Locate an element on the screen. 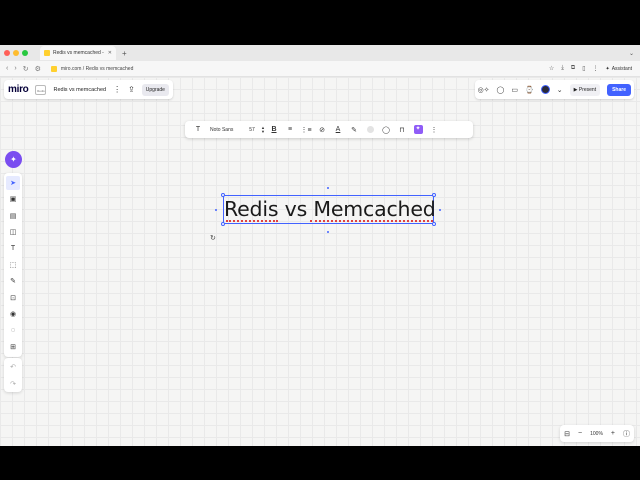 Image resolution: width=640 pixels, height=480 pixels. resize-handle-bottom-left is located at coordinates (223, 224).